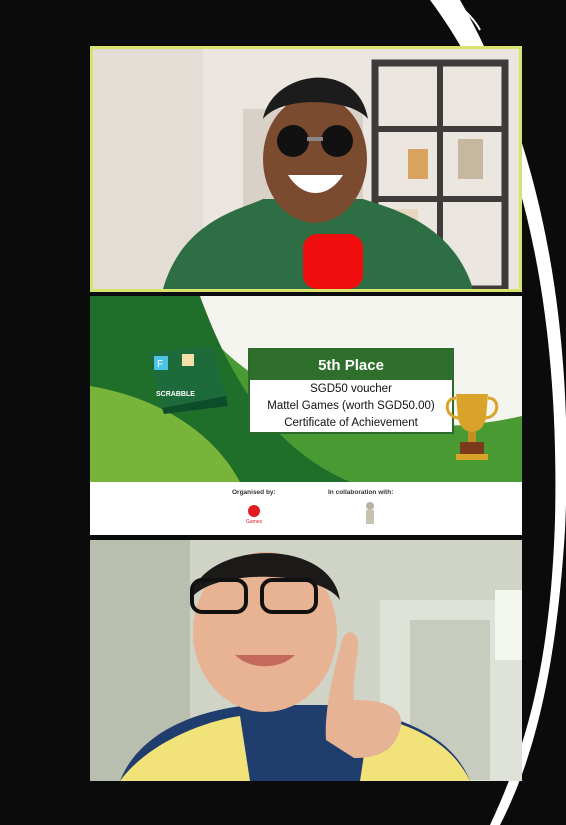 The width and height of the screenshot is (566, 825). What do you see at coordinates (472, 427) in the screenshot?
I see `trophy-icon` at bounding box center [472, 427].